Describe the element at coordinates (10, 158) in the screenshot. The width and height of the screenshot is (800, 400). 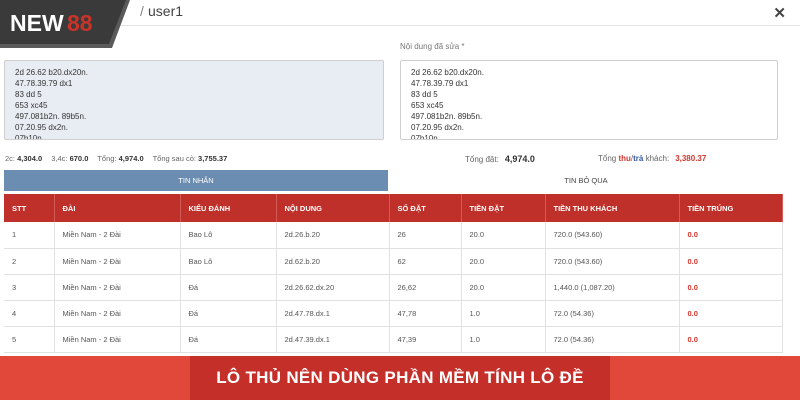
I see `stat-2c-label: 2c:` at that location.